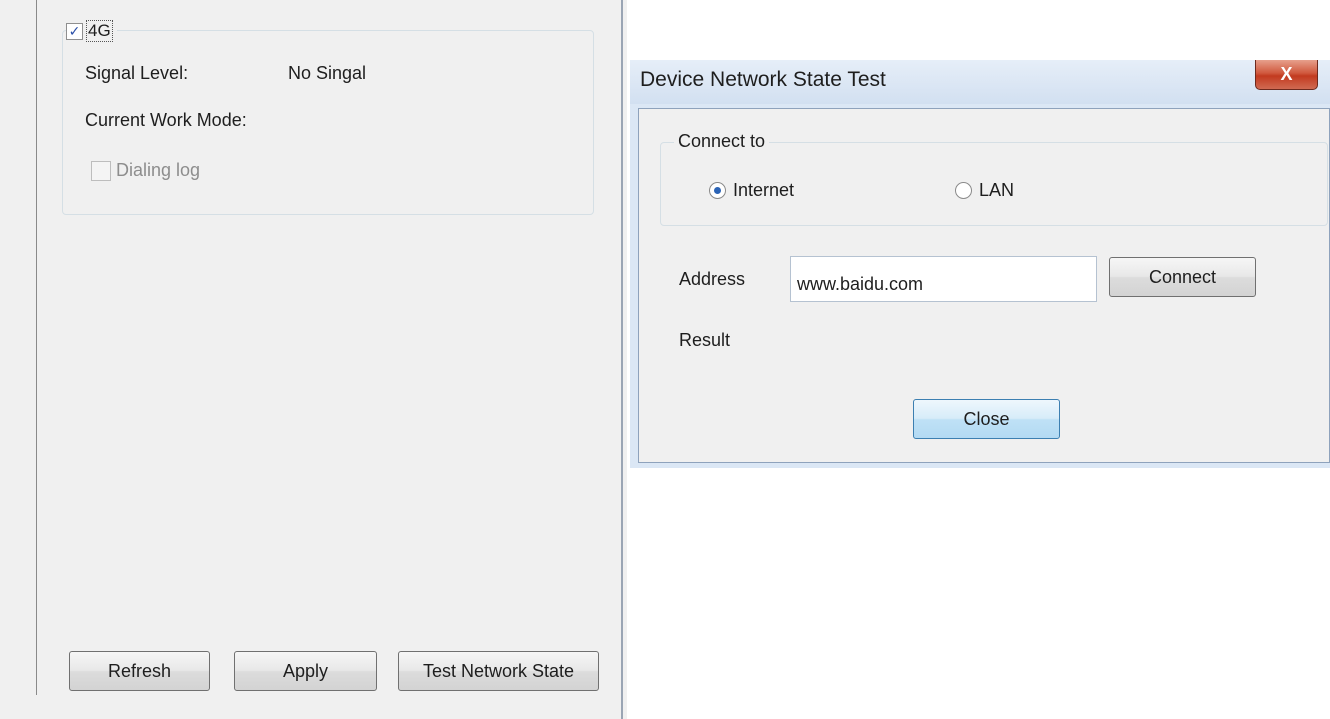 The width and height of the screenshot is (1330, 719). Describe the element at coordinates (986, 419) in the screenshot. I see `close-button: Close` at that location.